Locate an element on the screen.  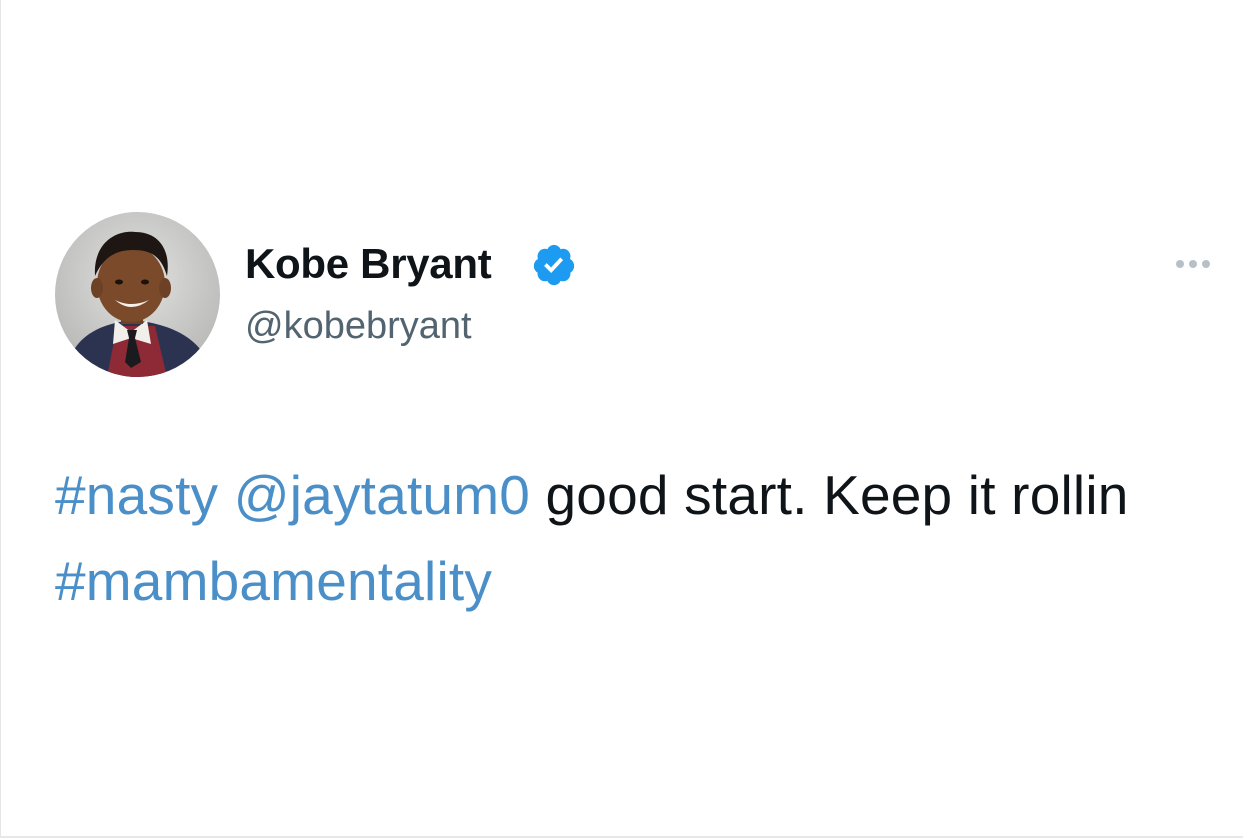
tweet-text-segment: good start. Keep it rollin is located at coordinates (829, 495).